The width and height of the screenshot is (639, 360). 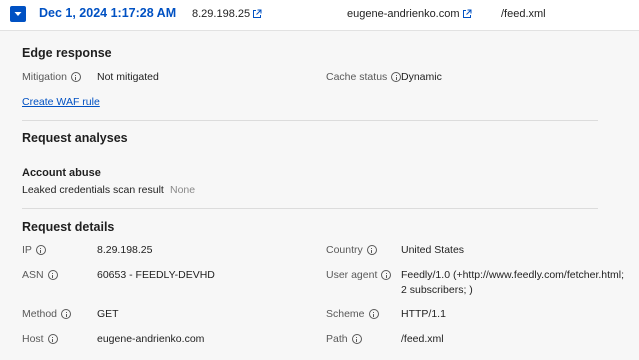 What do you see at coordinates (68, 227) in the screenshot?
I see `request-details-title: Request details` at bounding box center [68, 227].